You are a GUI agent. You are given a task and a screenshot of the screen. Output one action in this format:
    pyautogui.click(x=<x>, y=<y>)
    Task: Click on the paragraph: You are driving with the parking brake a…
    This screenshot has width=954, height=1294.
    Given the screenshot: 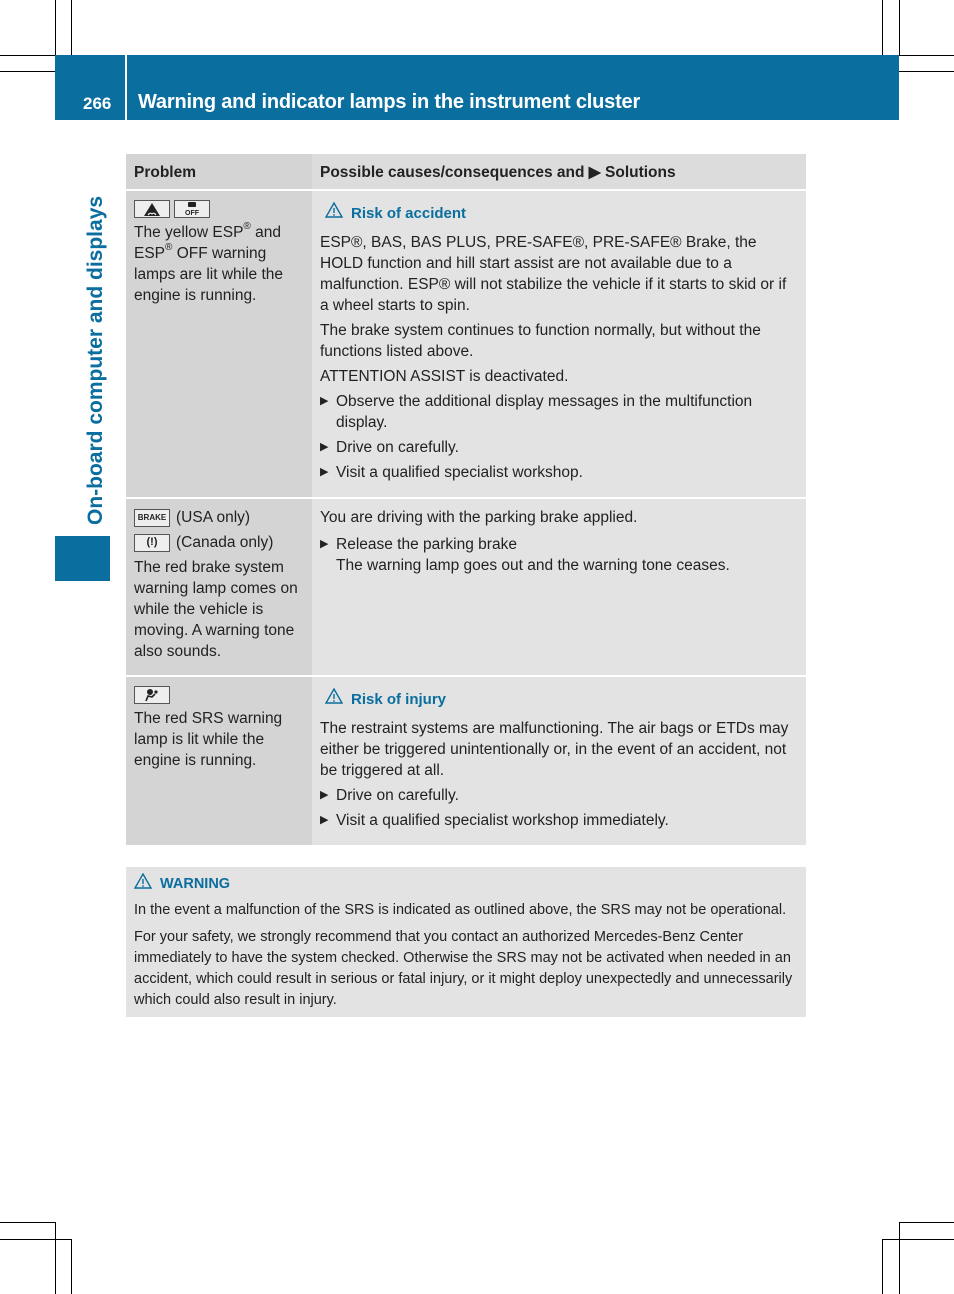 What is the action you would take?
    pyautogui.click(x=479, y=517)
    